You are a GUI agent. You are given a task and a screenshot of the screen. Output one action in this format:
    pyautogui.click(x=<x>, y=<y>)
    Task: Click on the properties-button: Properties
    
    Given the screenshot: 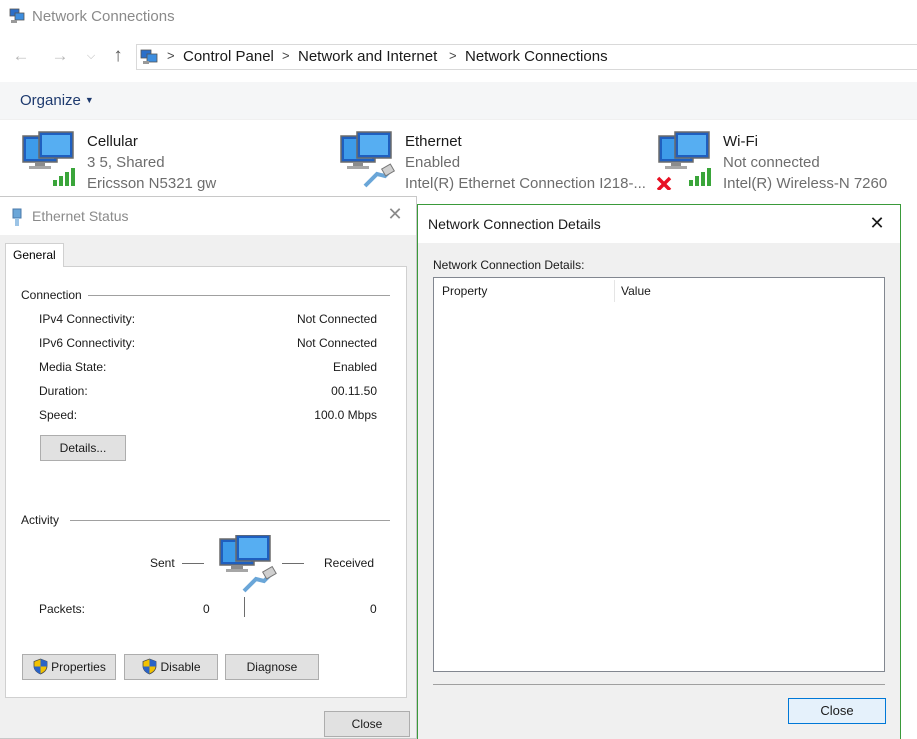 What is the action you would take?
    pyautogui.click(x=69, y=667)
    